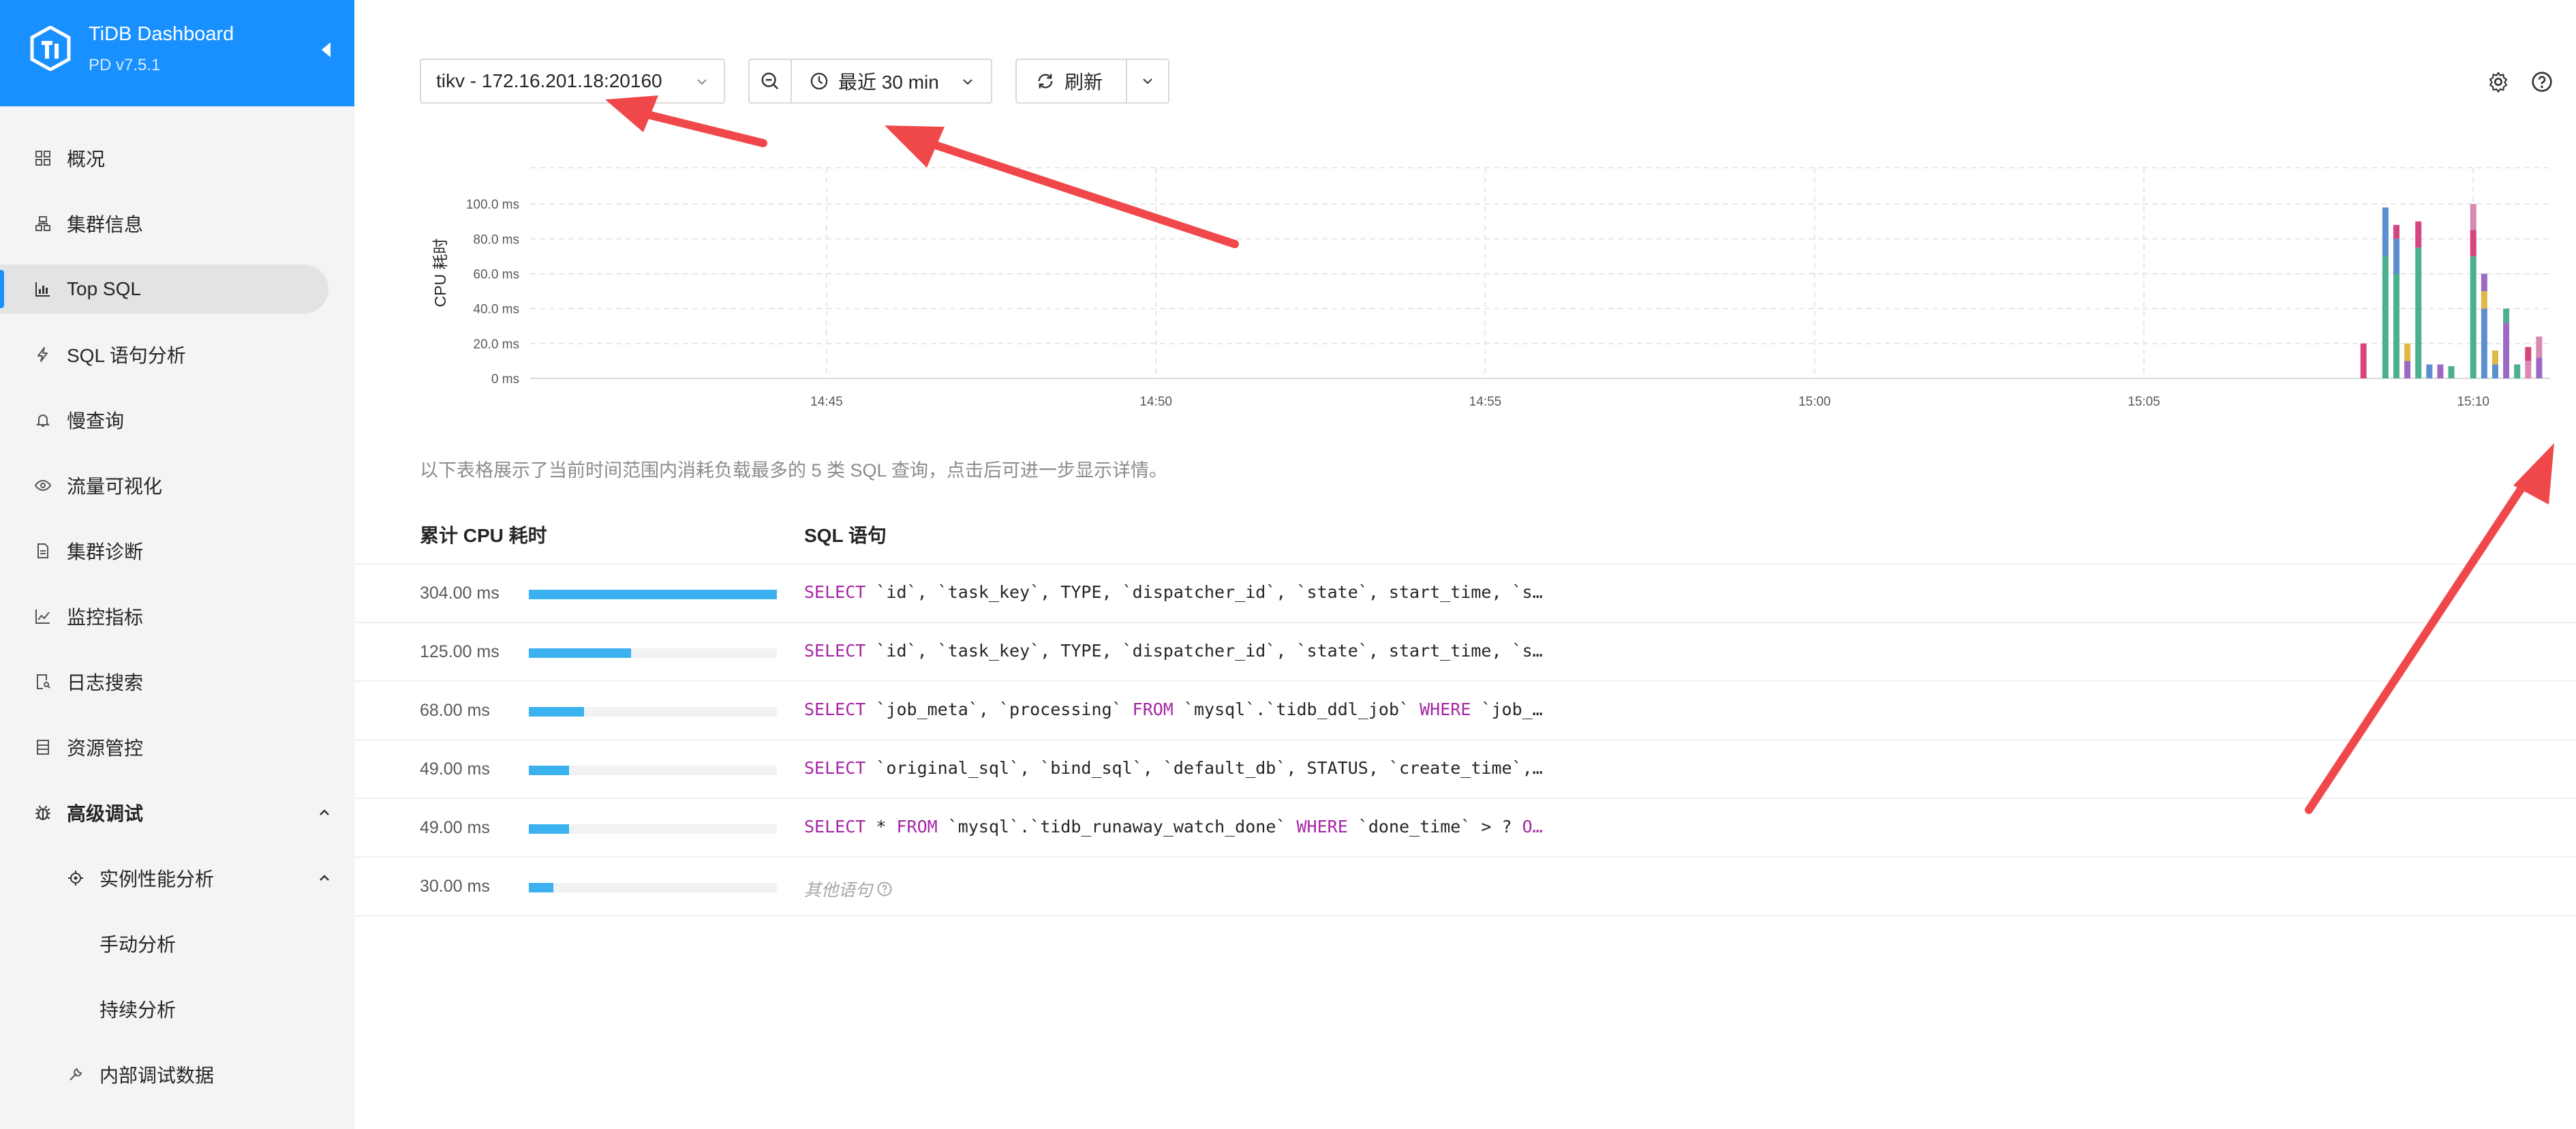 This screenshot has width=2576, height=1129. What do you see at coordinates (1071, 81) in the screenshot?
I see `refresh-button: 刷新` at bounding box center [1071, 81].